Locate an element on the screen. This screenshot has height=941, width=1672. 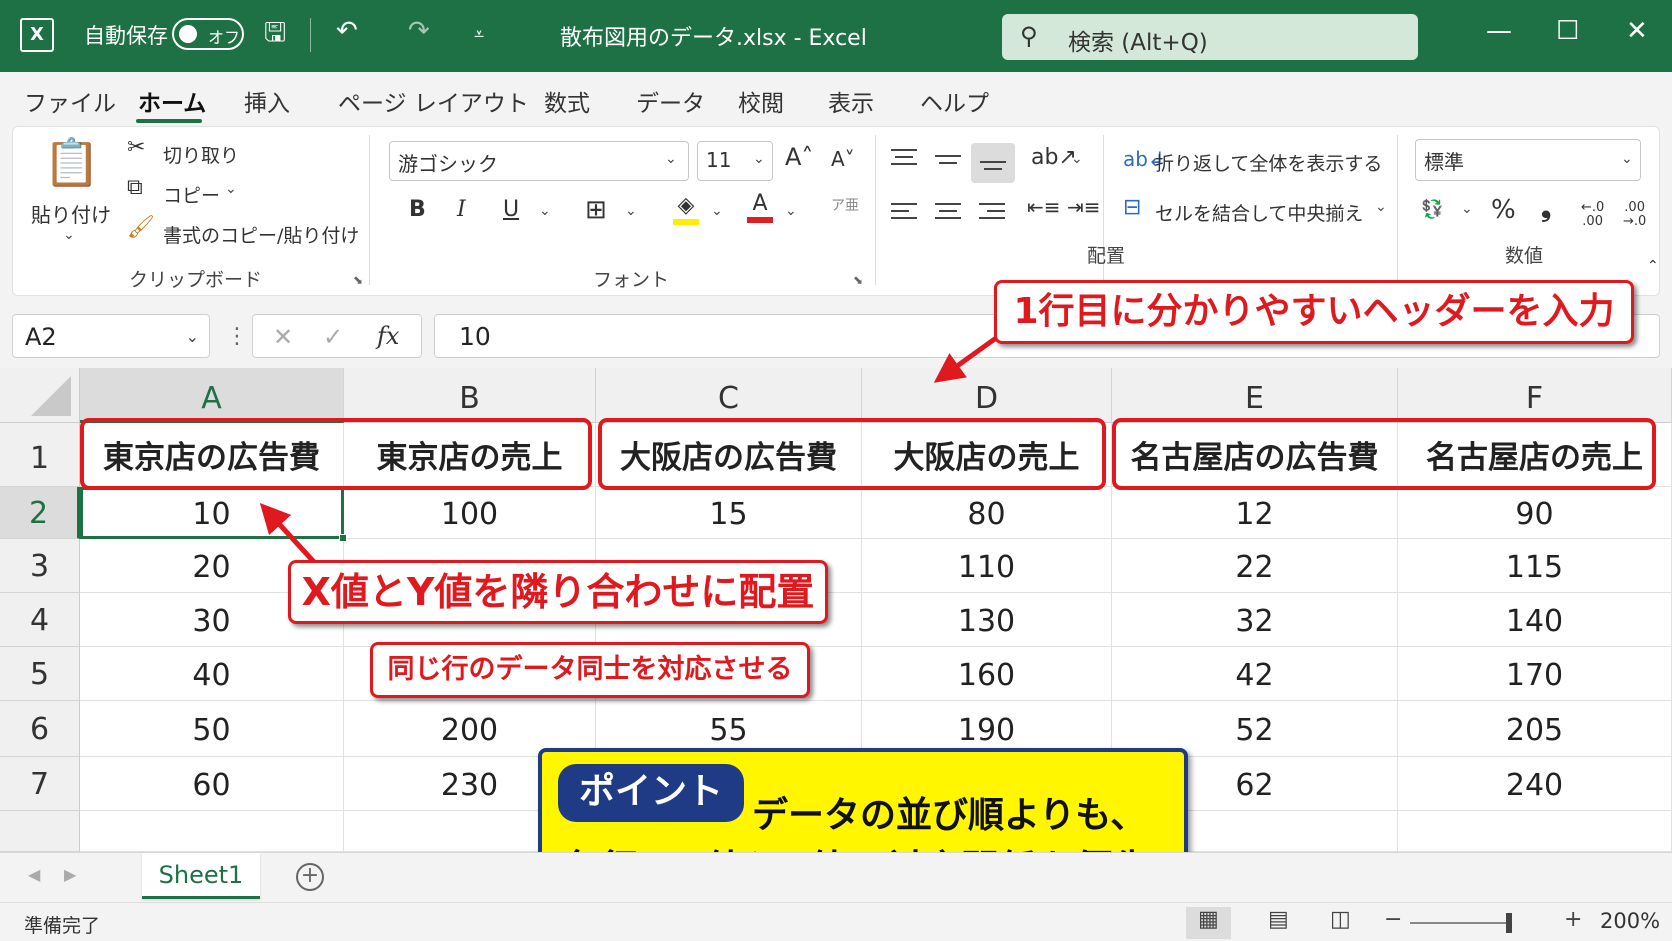
header-callout: 1行目に分かりやすいヘッダーを入力 is located at coordinates (1314, 312).